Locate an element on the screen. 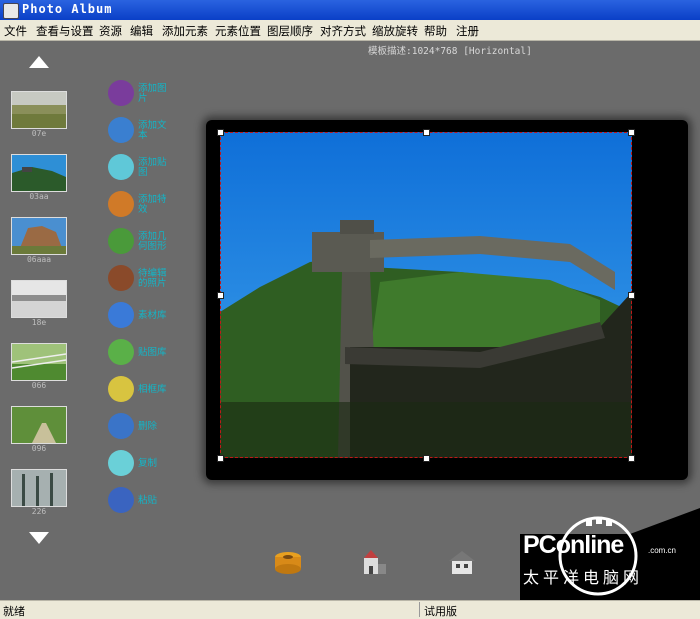  scroll-down-arrow-icon is located at coordinates (39, 538).